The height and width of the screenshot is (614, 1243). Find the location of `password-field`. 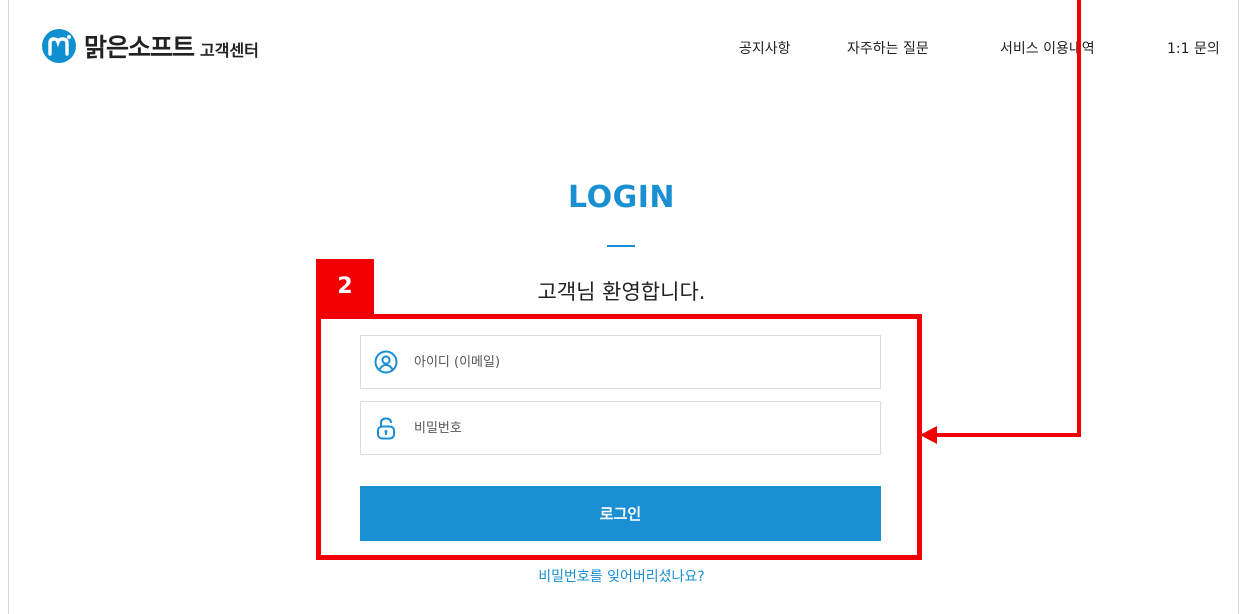

password-field is located at coordinates (620, 428).